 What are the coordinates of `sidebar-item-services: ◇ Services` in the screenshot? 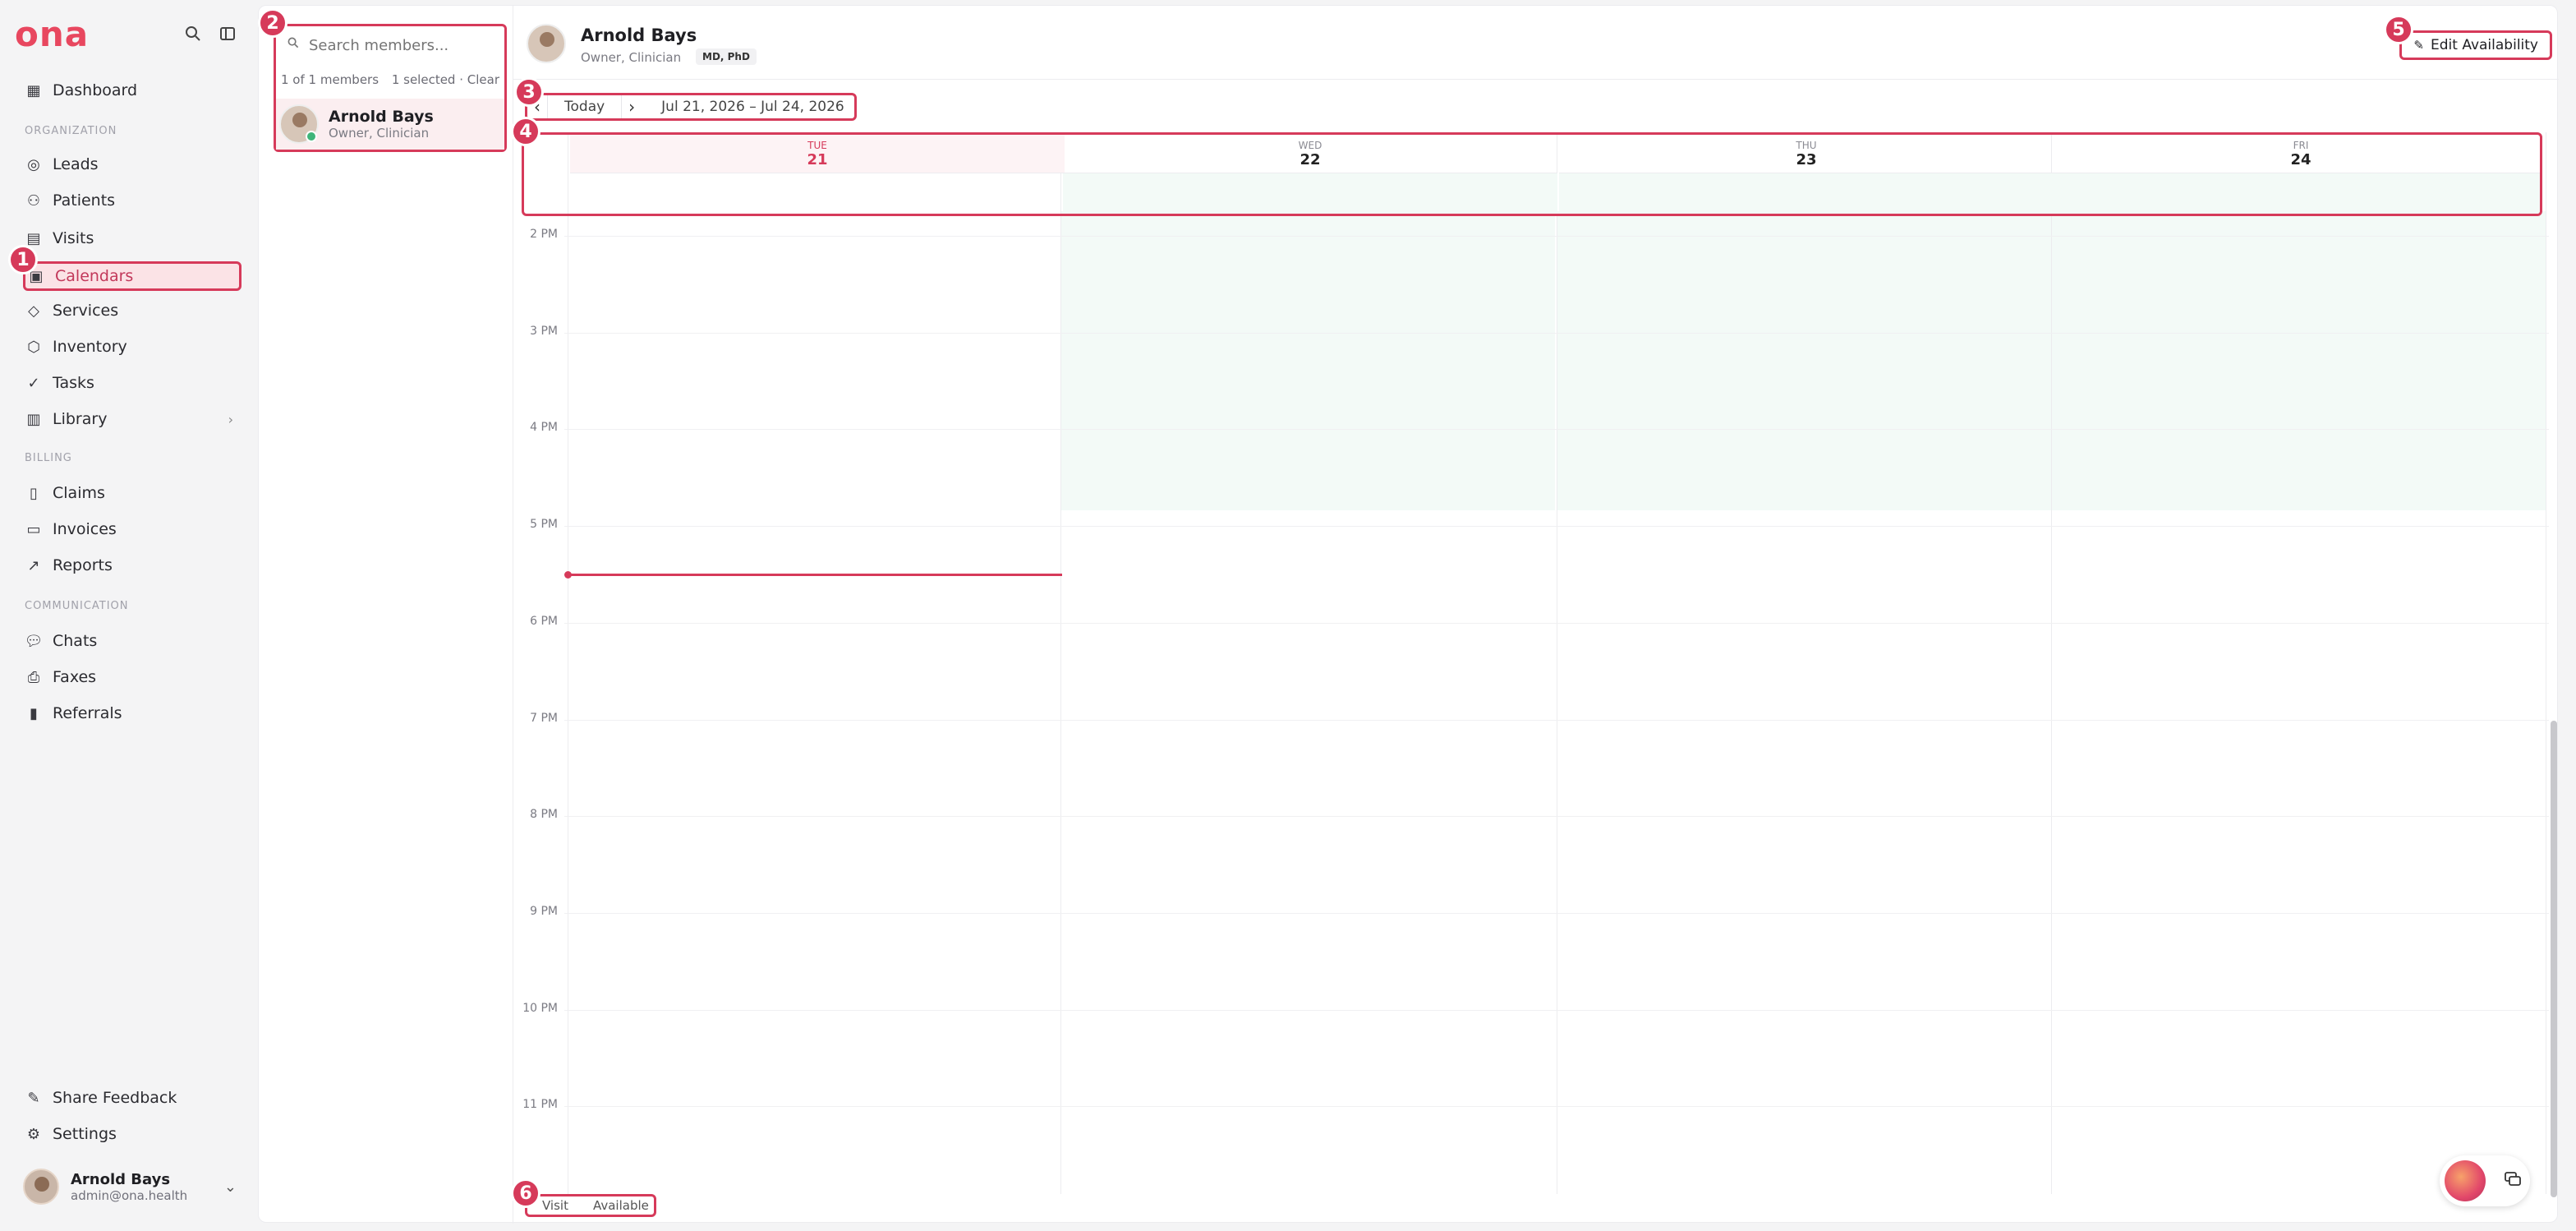 It's located at (130, 310).